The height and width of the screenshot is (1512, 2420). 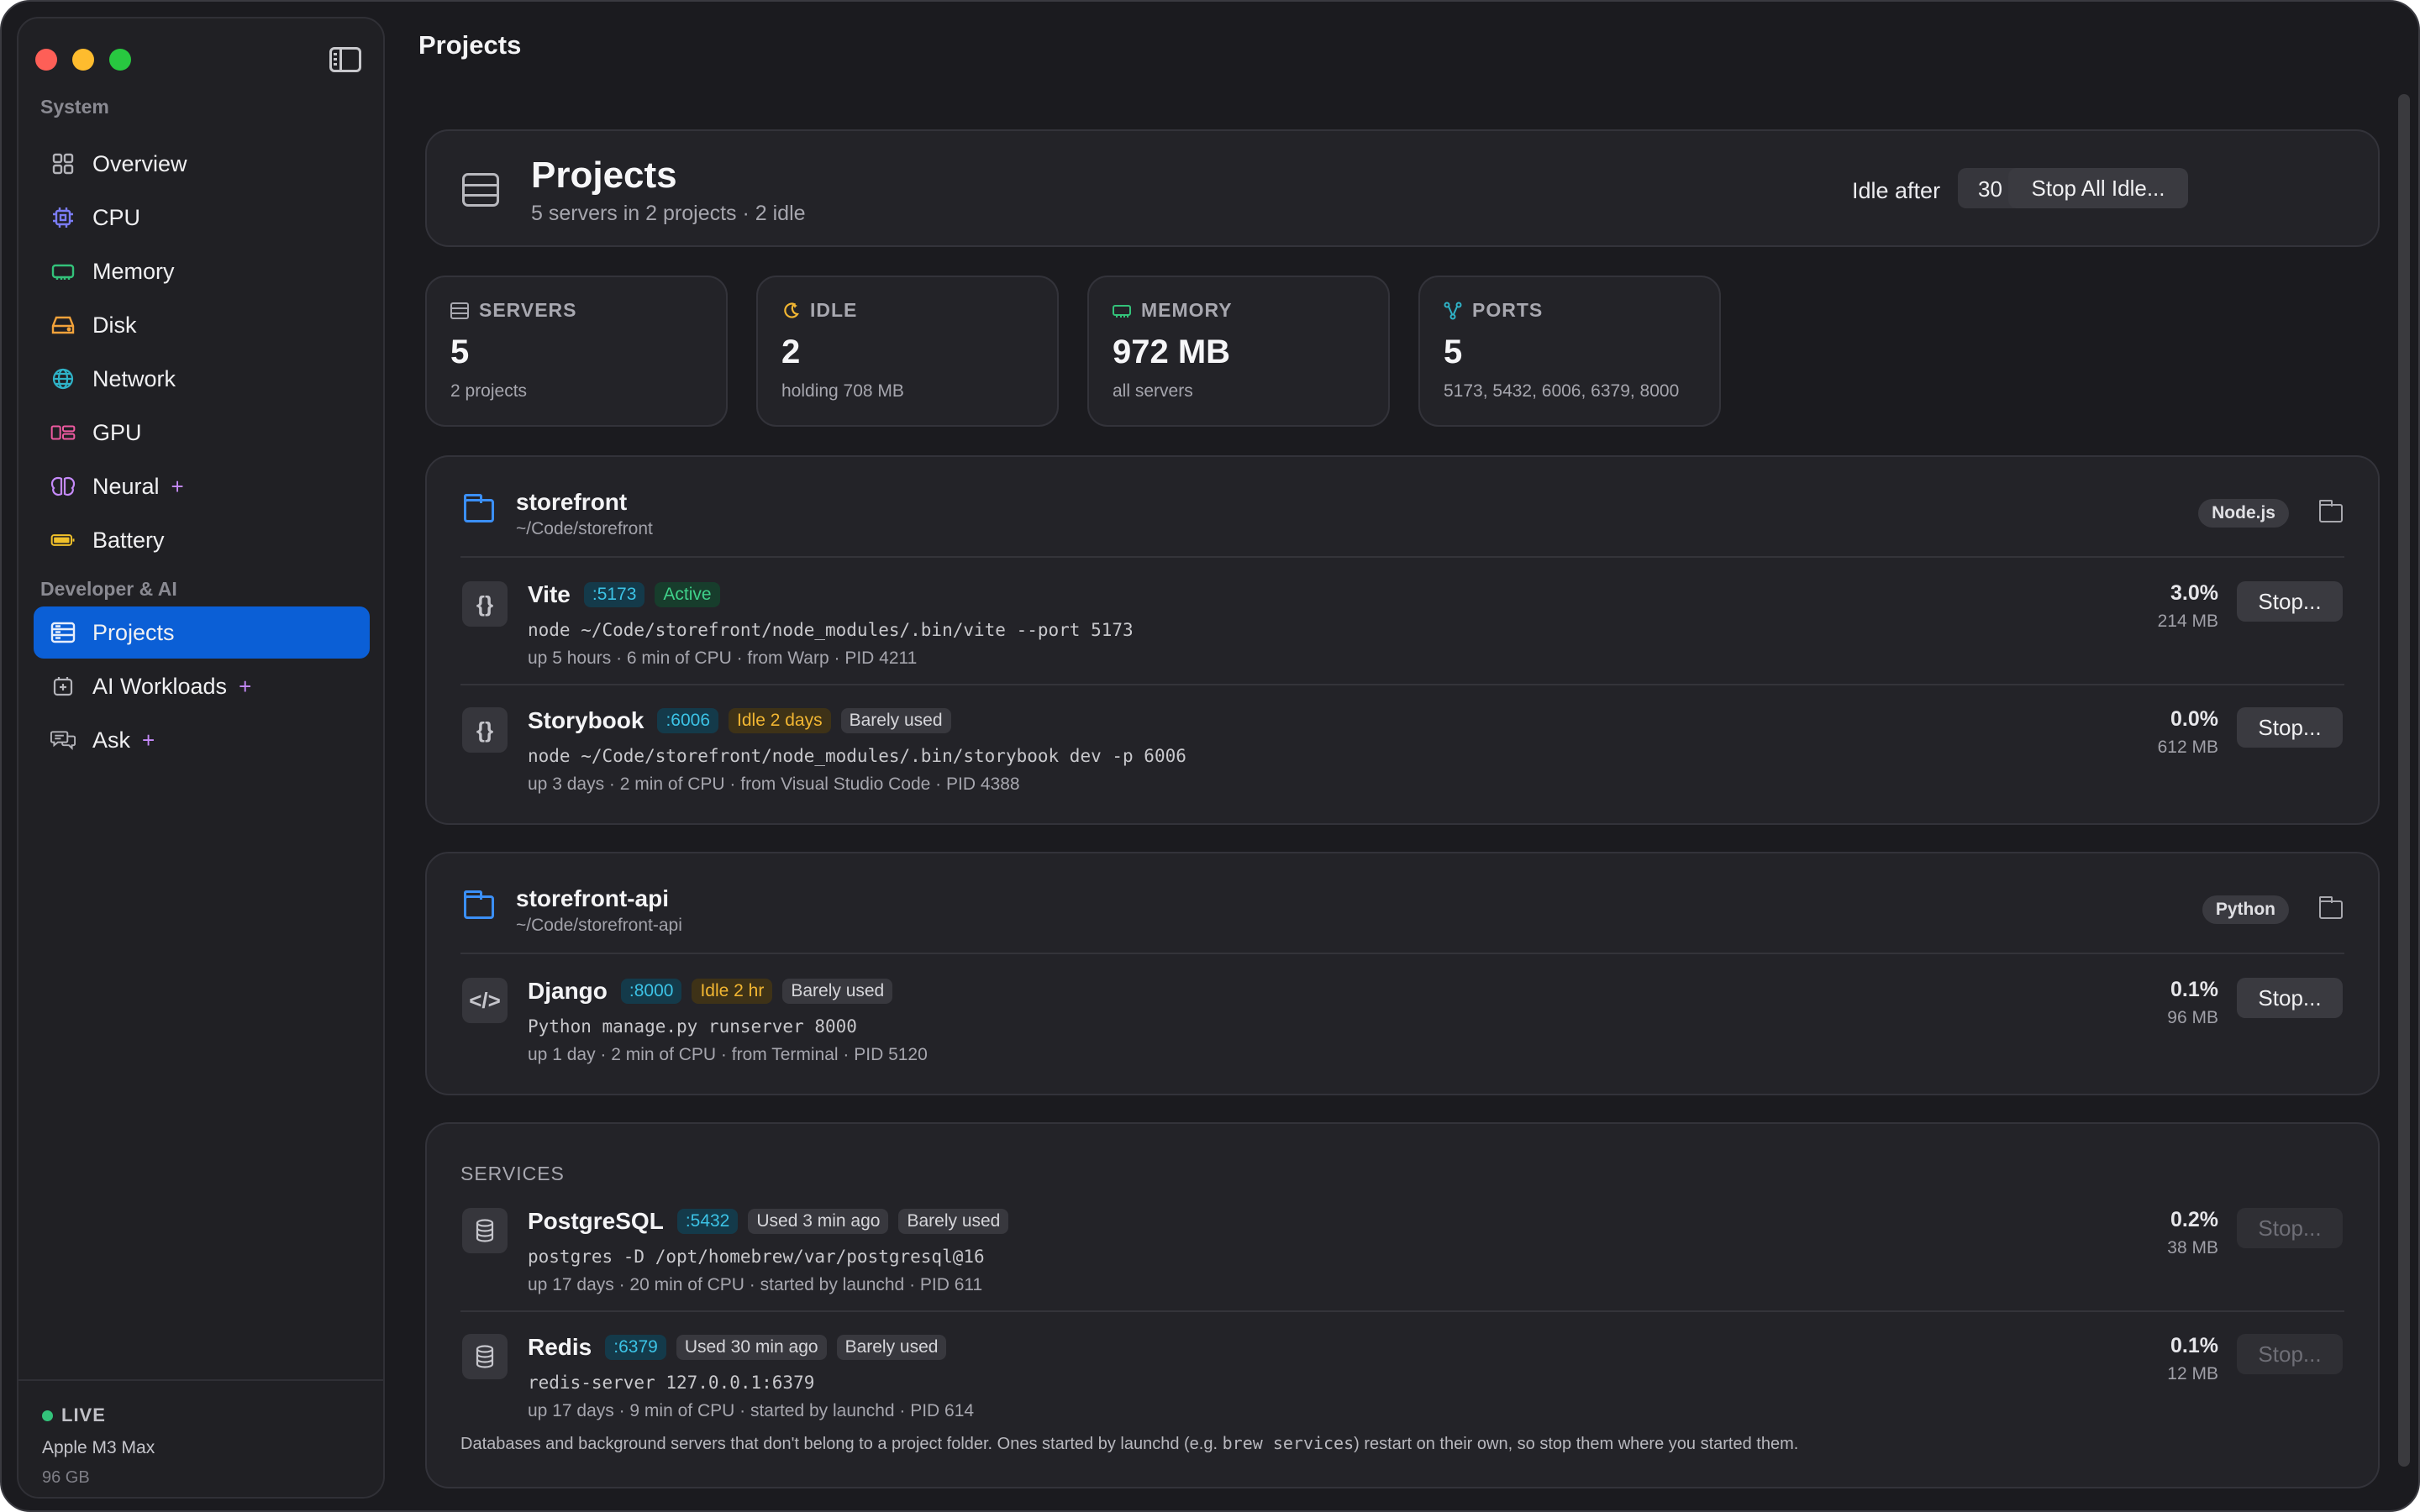 I want to click on sidebar-item-label: GPU, so click(x=117, y=432).